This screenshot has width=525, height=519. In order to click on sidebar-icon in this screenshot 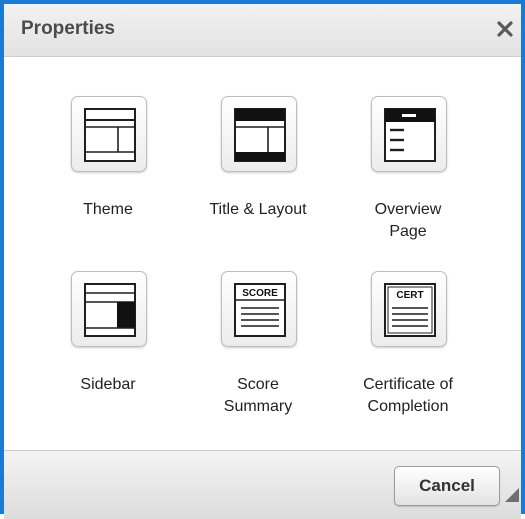, I will do `click(110, 310)`.